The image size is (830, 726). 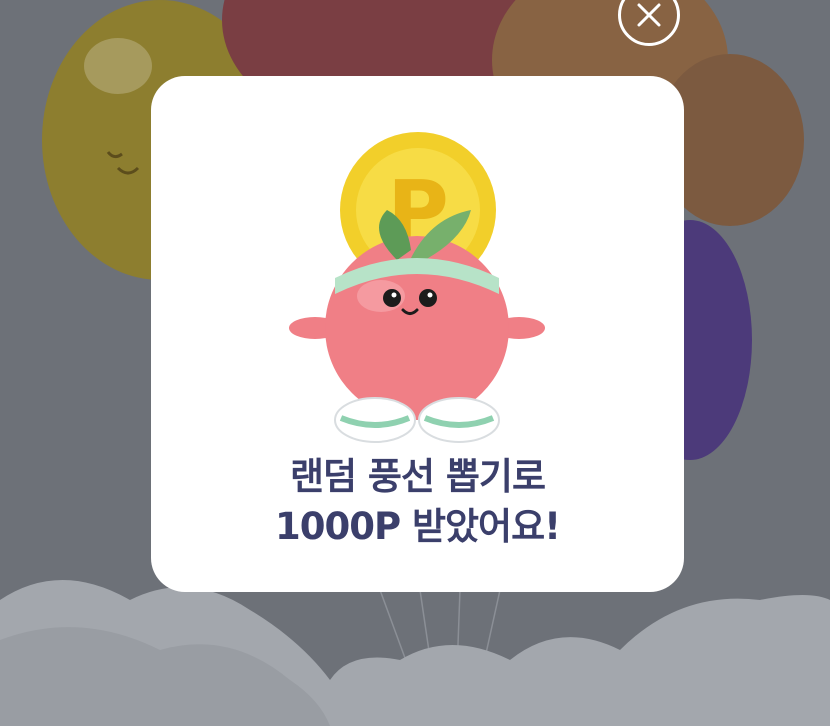 What do you see at coordinates (417, 526) in the screenshot?
I see `reward-message-line2: 1000P 받았어요!` at bounding box center [417, 526].